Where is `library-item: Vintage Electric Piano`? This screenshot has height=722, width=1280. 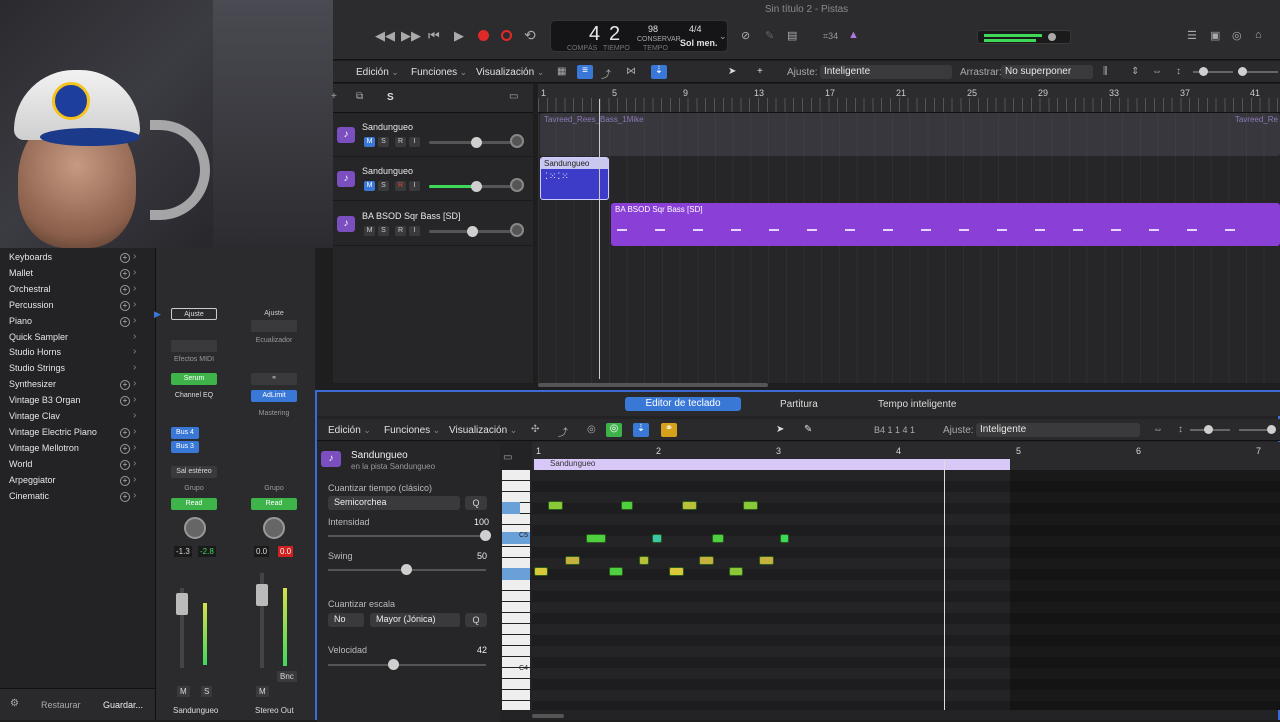
library-item: Vintage Electric Piano is located at coordinates (53, 432).